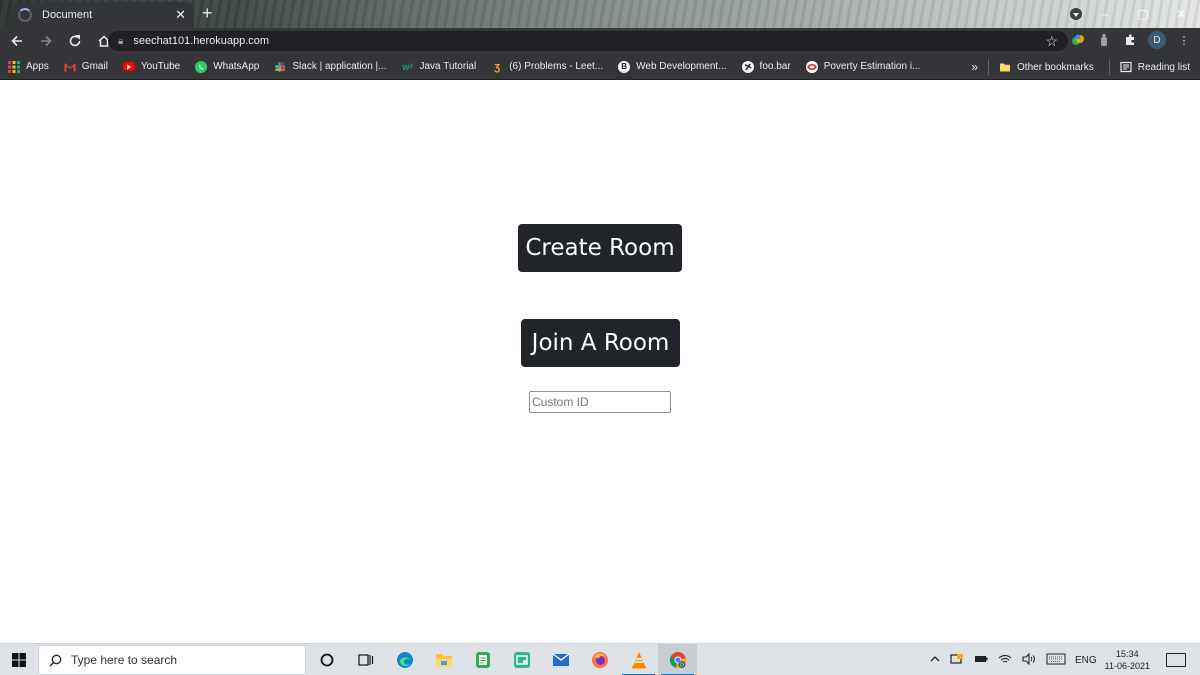 The width and height of the screenshot is (1200, 675). Describe the element at coordinates (1078, 40) in the screenshot. I see `extension-color-icon` at that location.